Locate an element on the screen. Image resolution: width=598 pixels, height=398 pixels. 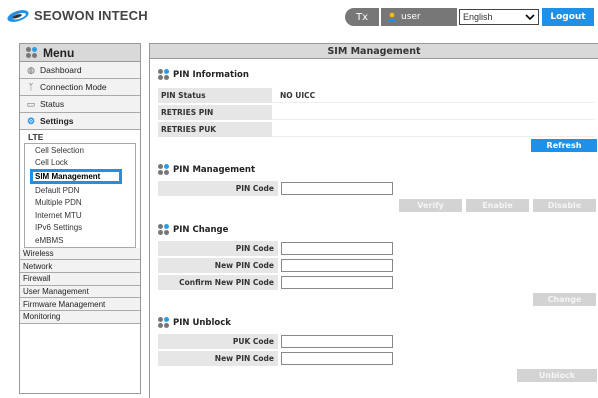
tx-button: Tx is located at coordinates (362, 17).